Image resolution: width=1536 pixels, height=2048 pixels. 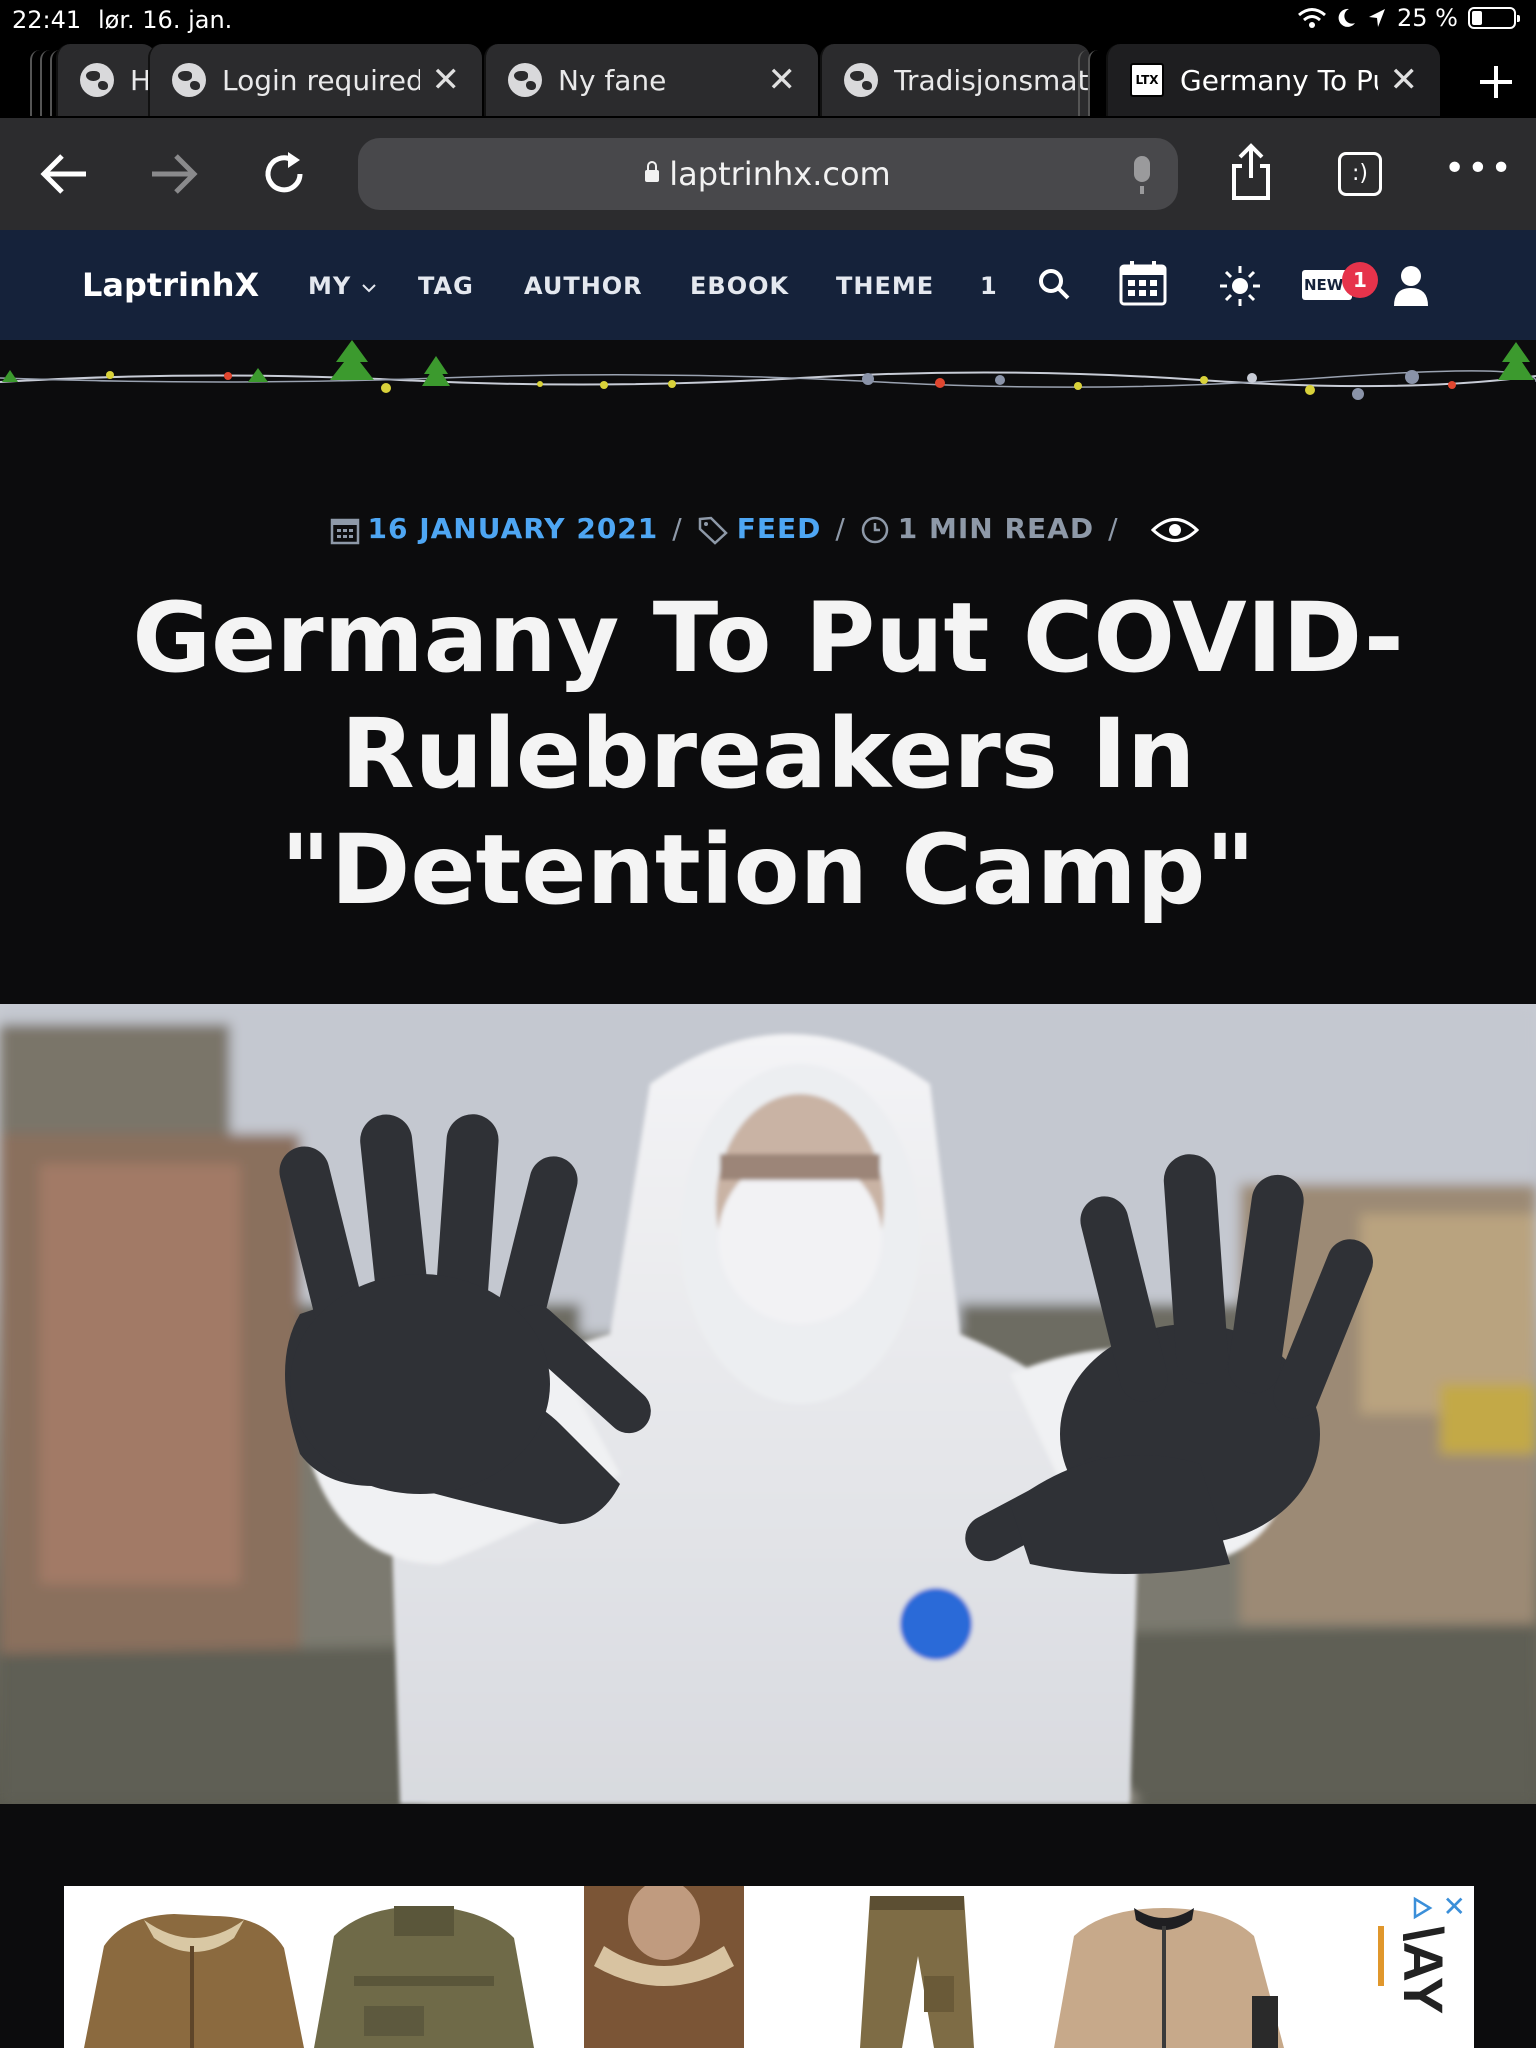 I want to click on forward-button, so click(x=174, y=176).